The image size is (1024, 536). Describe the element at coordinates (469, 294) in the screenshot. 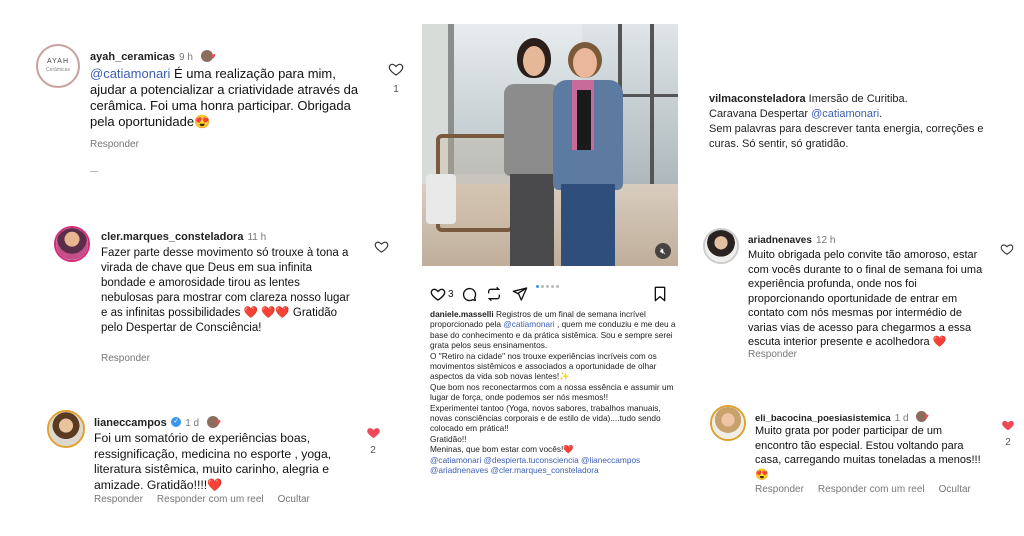

I see `comment-icon` at that location.